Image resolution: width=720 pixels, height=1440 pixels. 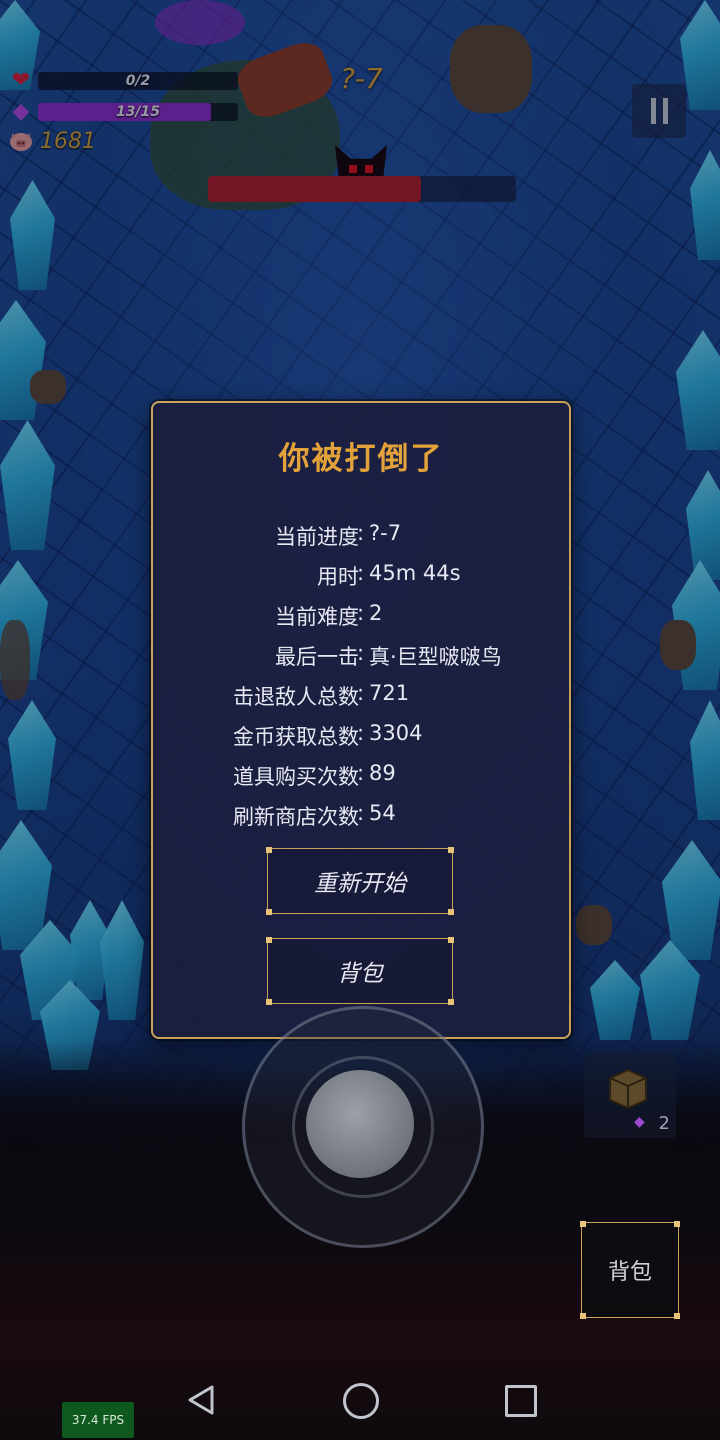 I want to click on stat-label: 道具购买次数, so click(x=296, y=777).